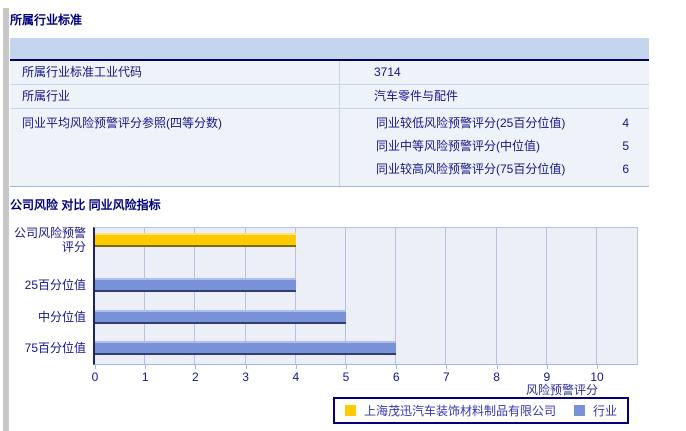  I want to click on subrow-medium-risk: 同业中等风险预警评分(中位值) 5, so click(502, 146).